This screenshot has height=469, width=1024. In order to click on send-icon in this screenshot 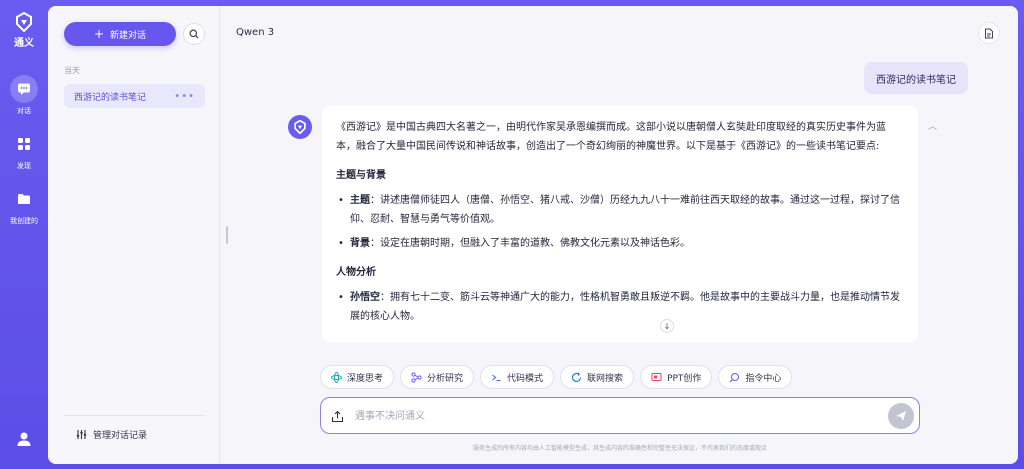, I will do `click(901, 416)`.